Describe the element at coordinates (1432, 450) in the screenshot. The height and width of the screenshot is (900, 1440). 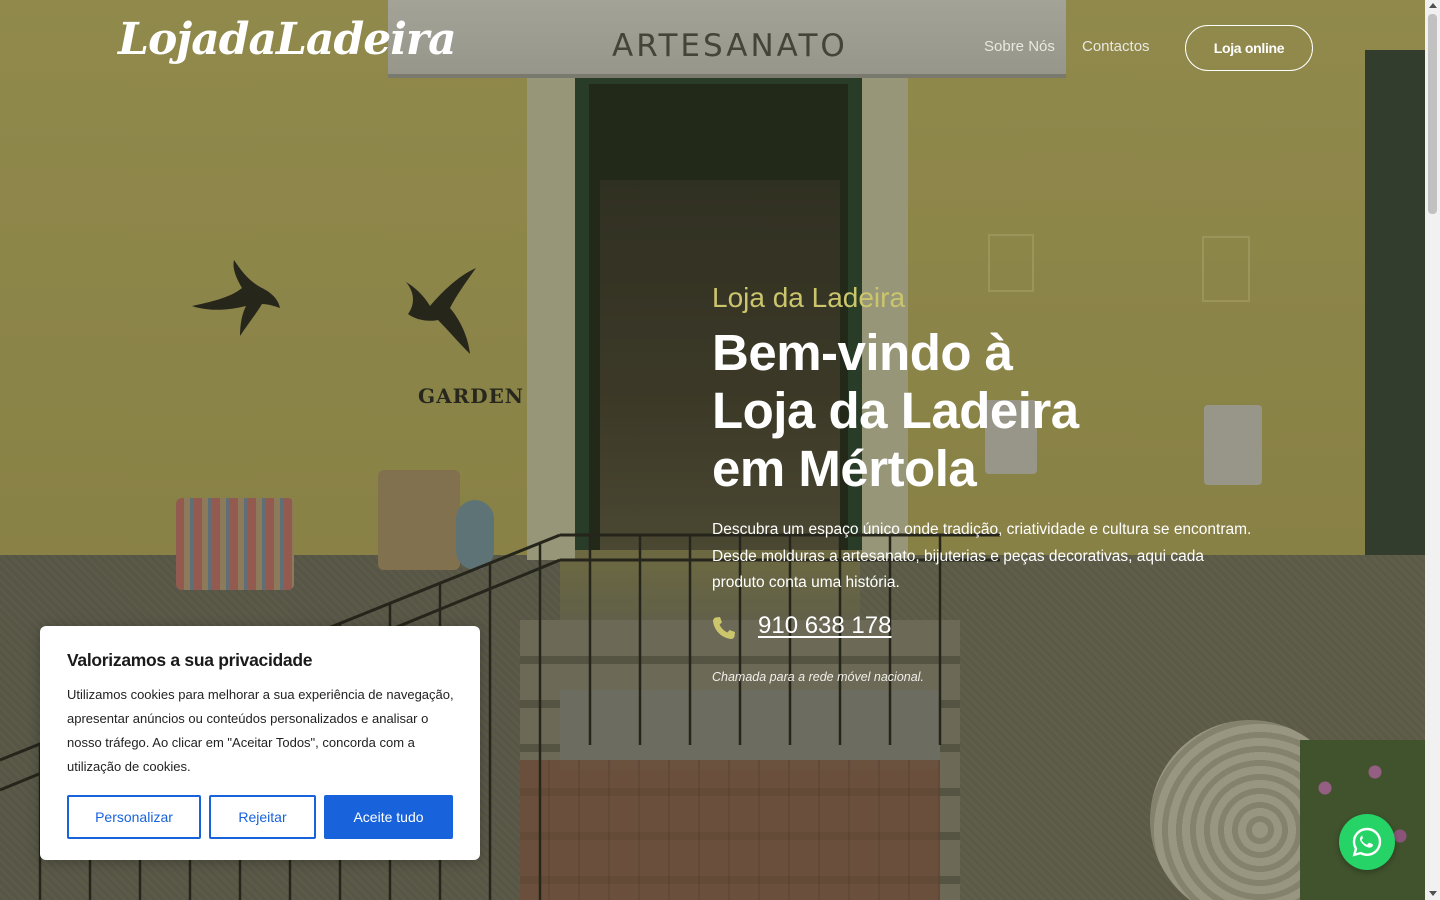
I see `page-scrollbar` at that location.